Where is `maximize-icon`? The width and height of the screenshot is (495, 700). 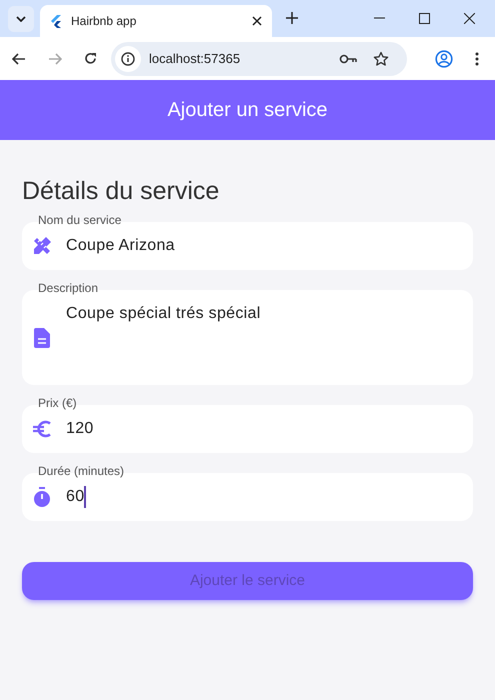
maximize-icon is located at coordinates (424, 18).